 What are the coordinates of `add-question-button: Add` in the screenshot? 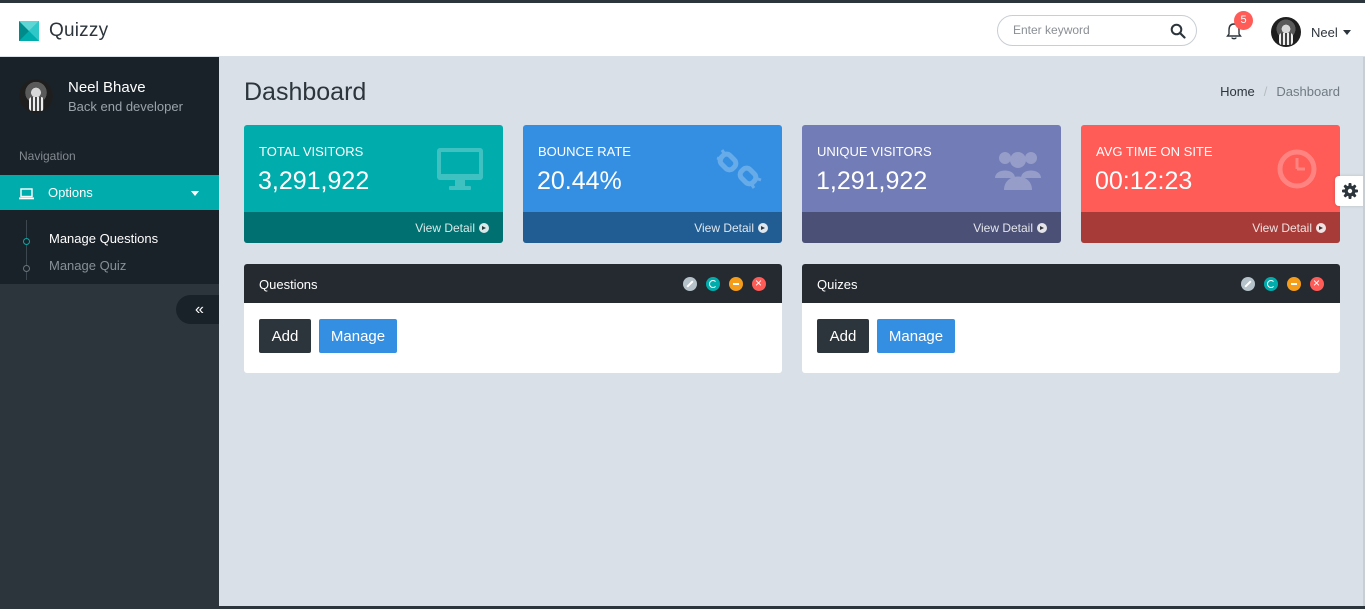 It's located at (285, 336).